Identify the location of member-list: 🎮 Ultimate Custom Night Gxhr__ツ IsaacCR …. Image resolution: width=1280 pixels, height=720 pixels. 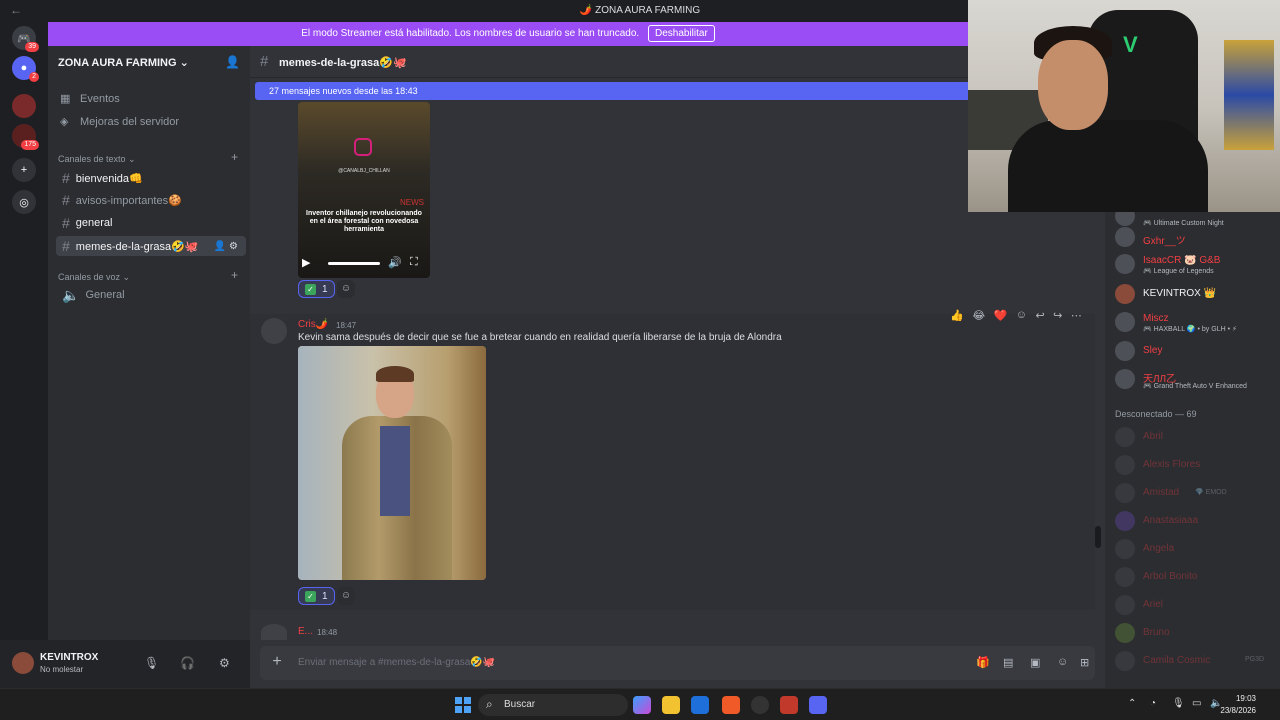
(1192, 450).